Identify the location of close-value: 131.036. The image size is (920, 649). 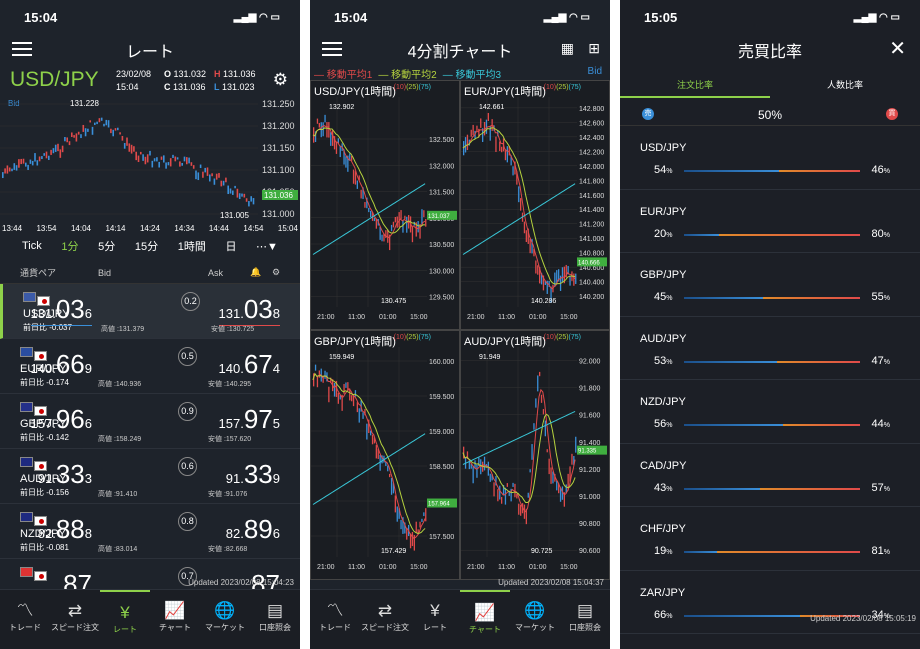
(189, 87).